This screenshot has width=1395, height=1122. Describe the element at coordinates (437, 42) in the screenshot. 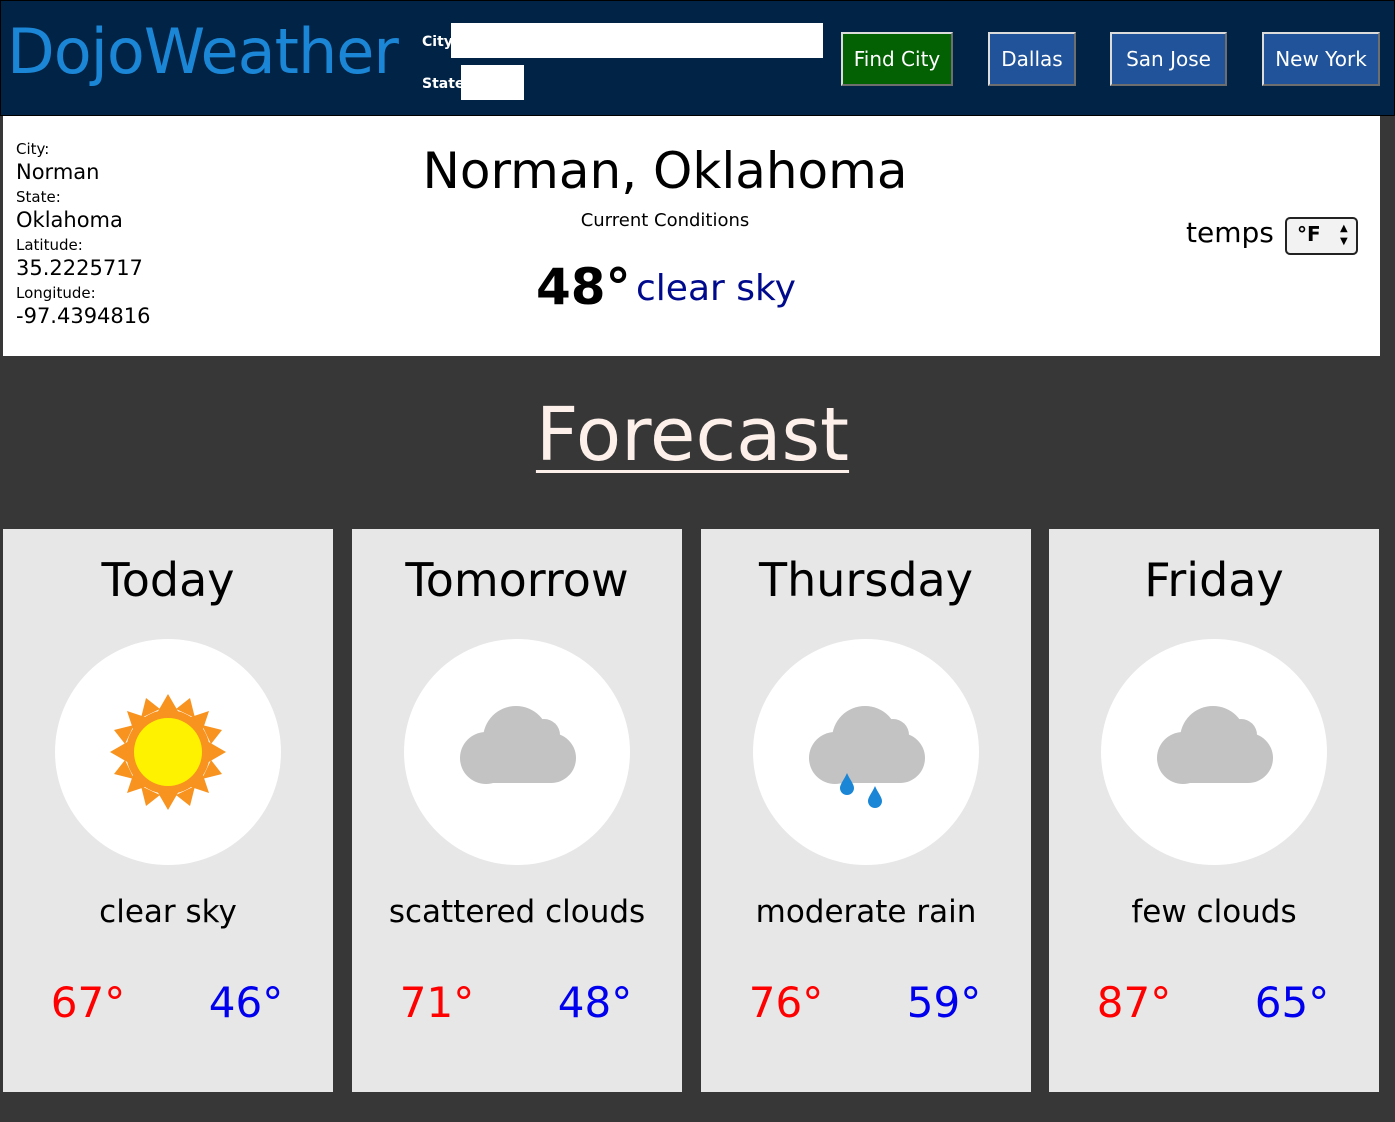

I see `city-input-label: City` at that location.